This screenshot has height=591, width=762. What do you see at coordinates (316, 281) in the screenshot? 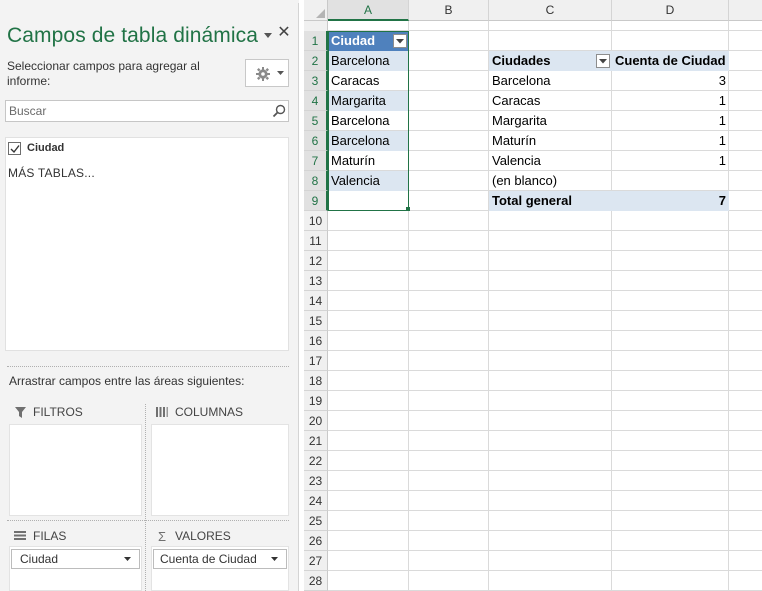
I see `row-header: 13` at bounding box center [316, 281].